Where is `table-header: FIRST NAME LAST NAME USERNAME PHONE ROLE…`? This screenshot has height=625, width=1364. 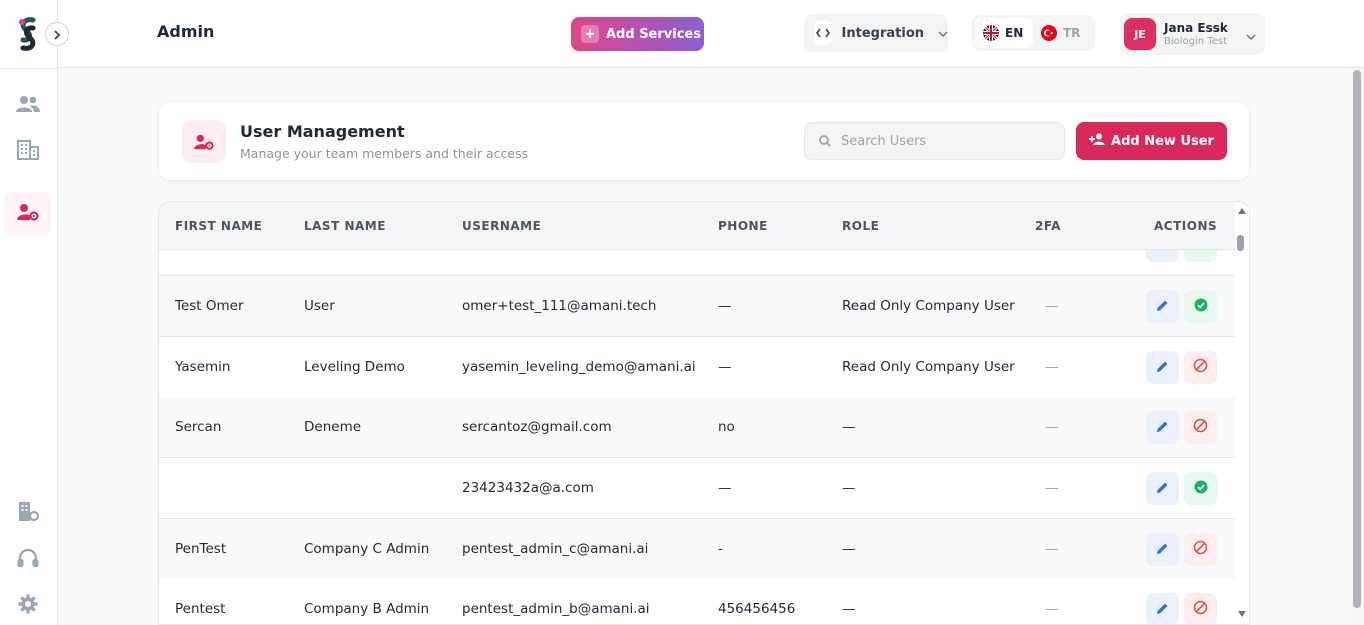
table-header: FIRST NAME LAST NAME USERNAME PHONE ROLE… is located at coordinates (697, 226).